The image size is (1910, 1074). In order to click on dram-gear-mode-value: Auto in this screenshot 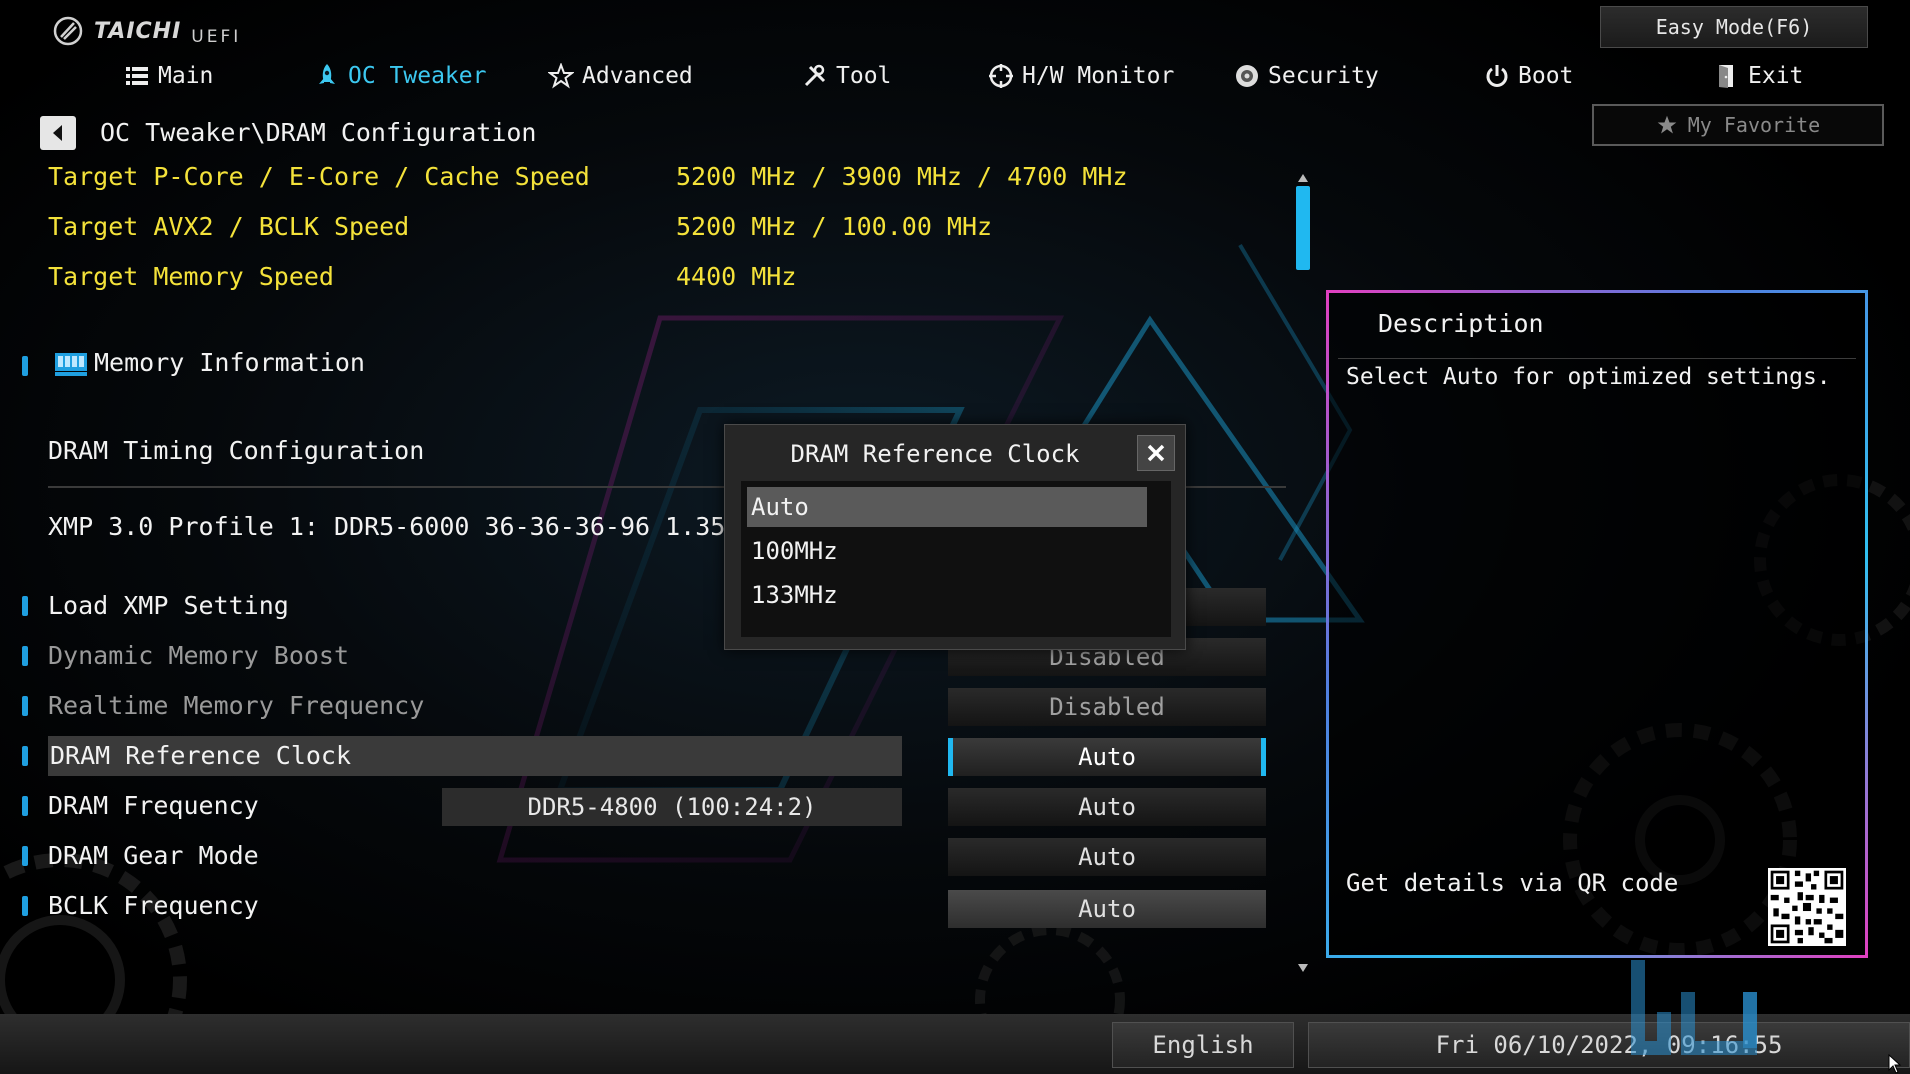, I will do `click(1107, 857)`.